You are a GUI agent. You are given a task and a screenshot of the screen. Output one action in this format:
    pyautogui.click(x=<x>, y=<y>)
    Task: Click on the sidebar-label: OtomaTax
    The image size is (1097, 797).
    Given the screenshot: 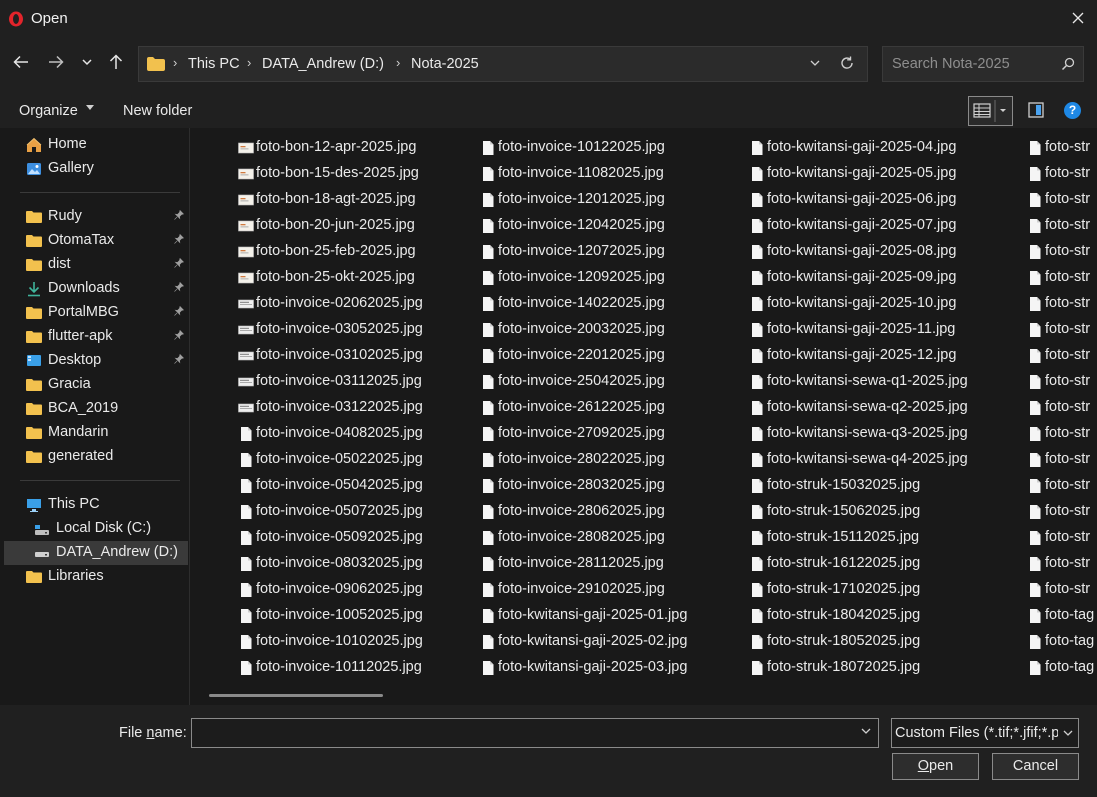 What is the action you would take?
    pyautogui.click(x=81, y=240)
    